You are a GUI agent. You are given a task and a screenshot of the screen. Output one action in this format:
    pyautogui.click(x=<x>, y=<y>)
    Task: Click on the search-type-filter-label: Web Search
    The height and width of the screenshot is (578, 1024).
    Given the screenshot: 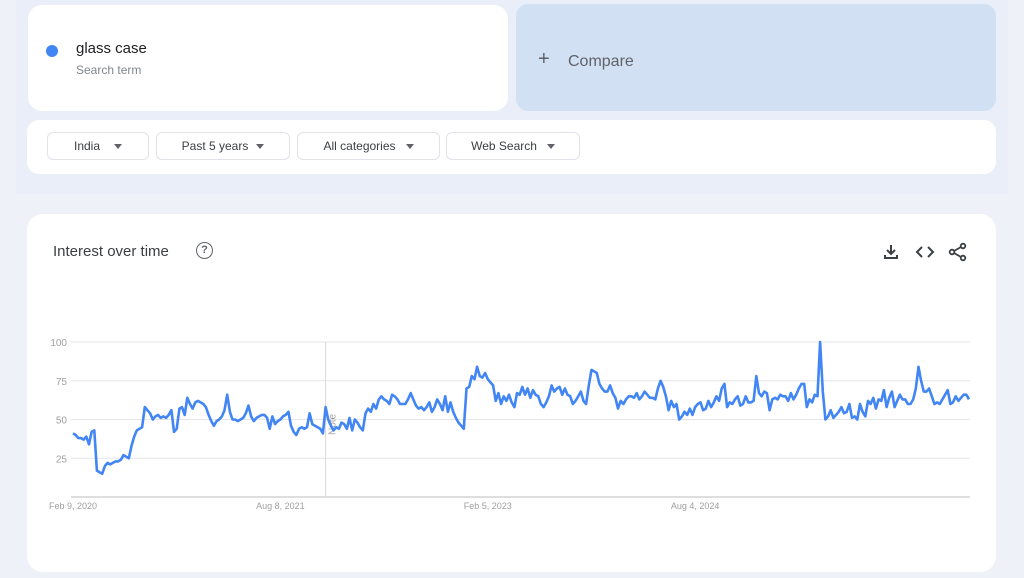 What is the action you would take?
    pyautogui.click(x=504, y=146)
    